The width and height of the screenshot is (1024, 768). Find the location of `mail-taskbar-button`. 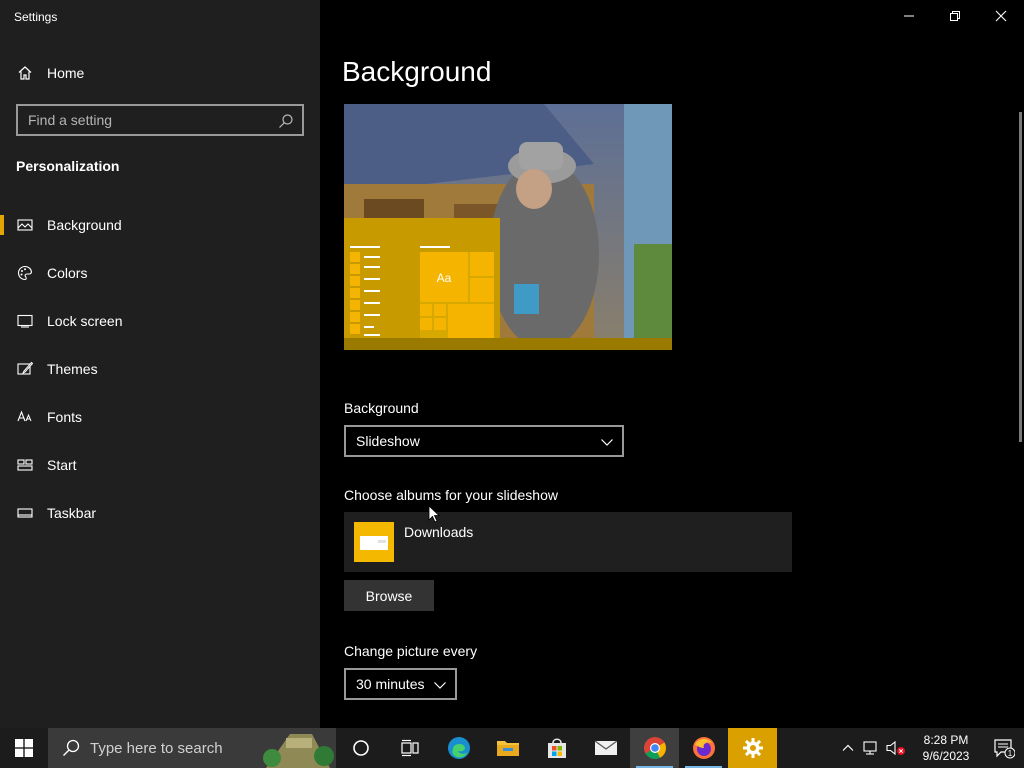

mail-taskbar-button is located at coordinates (605, 748).